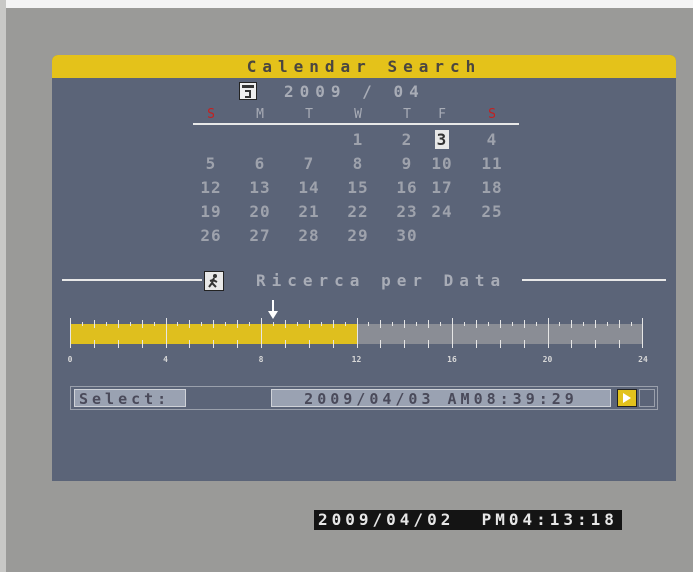 Image resolution: width=693 pixels, height=572 pixels. Describe the element at coordinates (358, 140) in the screenshot. I see `calendar-day: 1` at that location.